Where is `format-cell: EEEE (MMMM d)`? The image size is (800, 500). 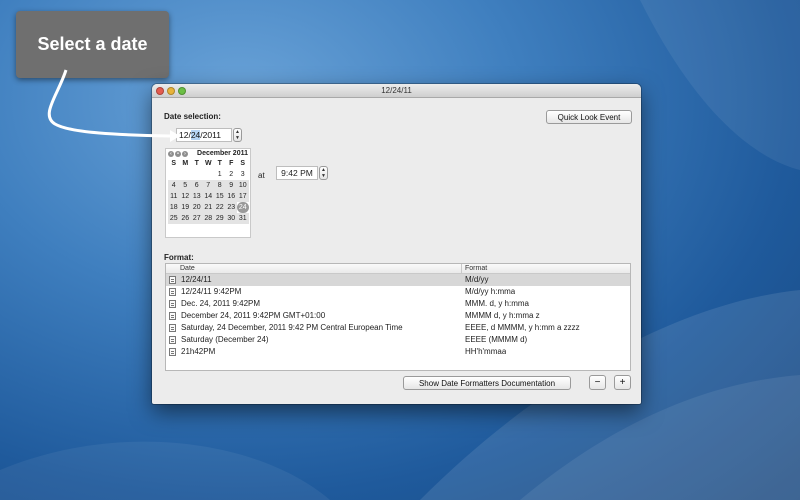 format-cell: EEEE (MMMM d) is located at coordinates (496, 339).